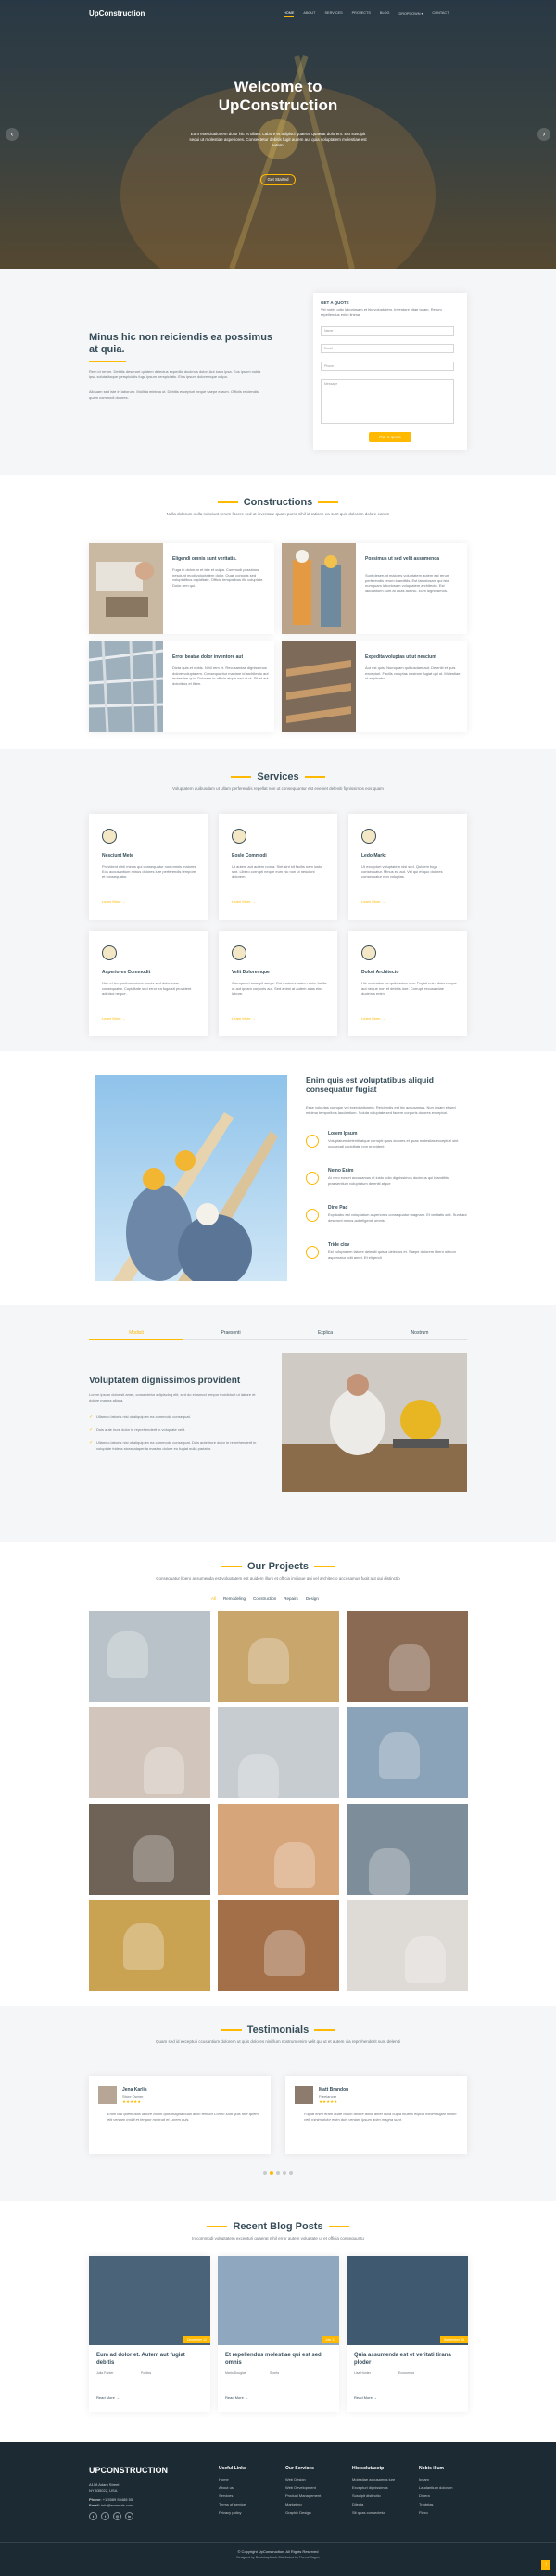 The width and height of the screenshot is (556, 2576). What do you see at coordinates (424, 2479) in the screenshot?
I see `footer-link: Ipsam` at bounding box center [424, 2479].